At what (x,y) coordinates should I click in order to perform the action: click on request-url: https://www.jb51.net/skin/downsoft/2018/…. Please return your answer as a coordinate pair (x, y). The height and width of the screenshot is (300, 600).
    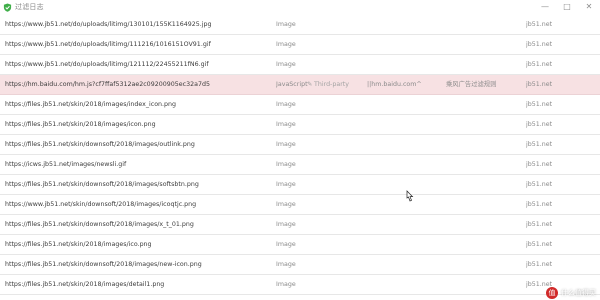
    Looking at the image, I should click on (101, 204).